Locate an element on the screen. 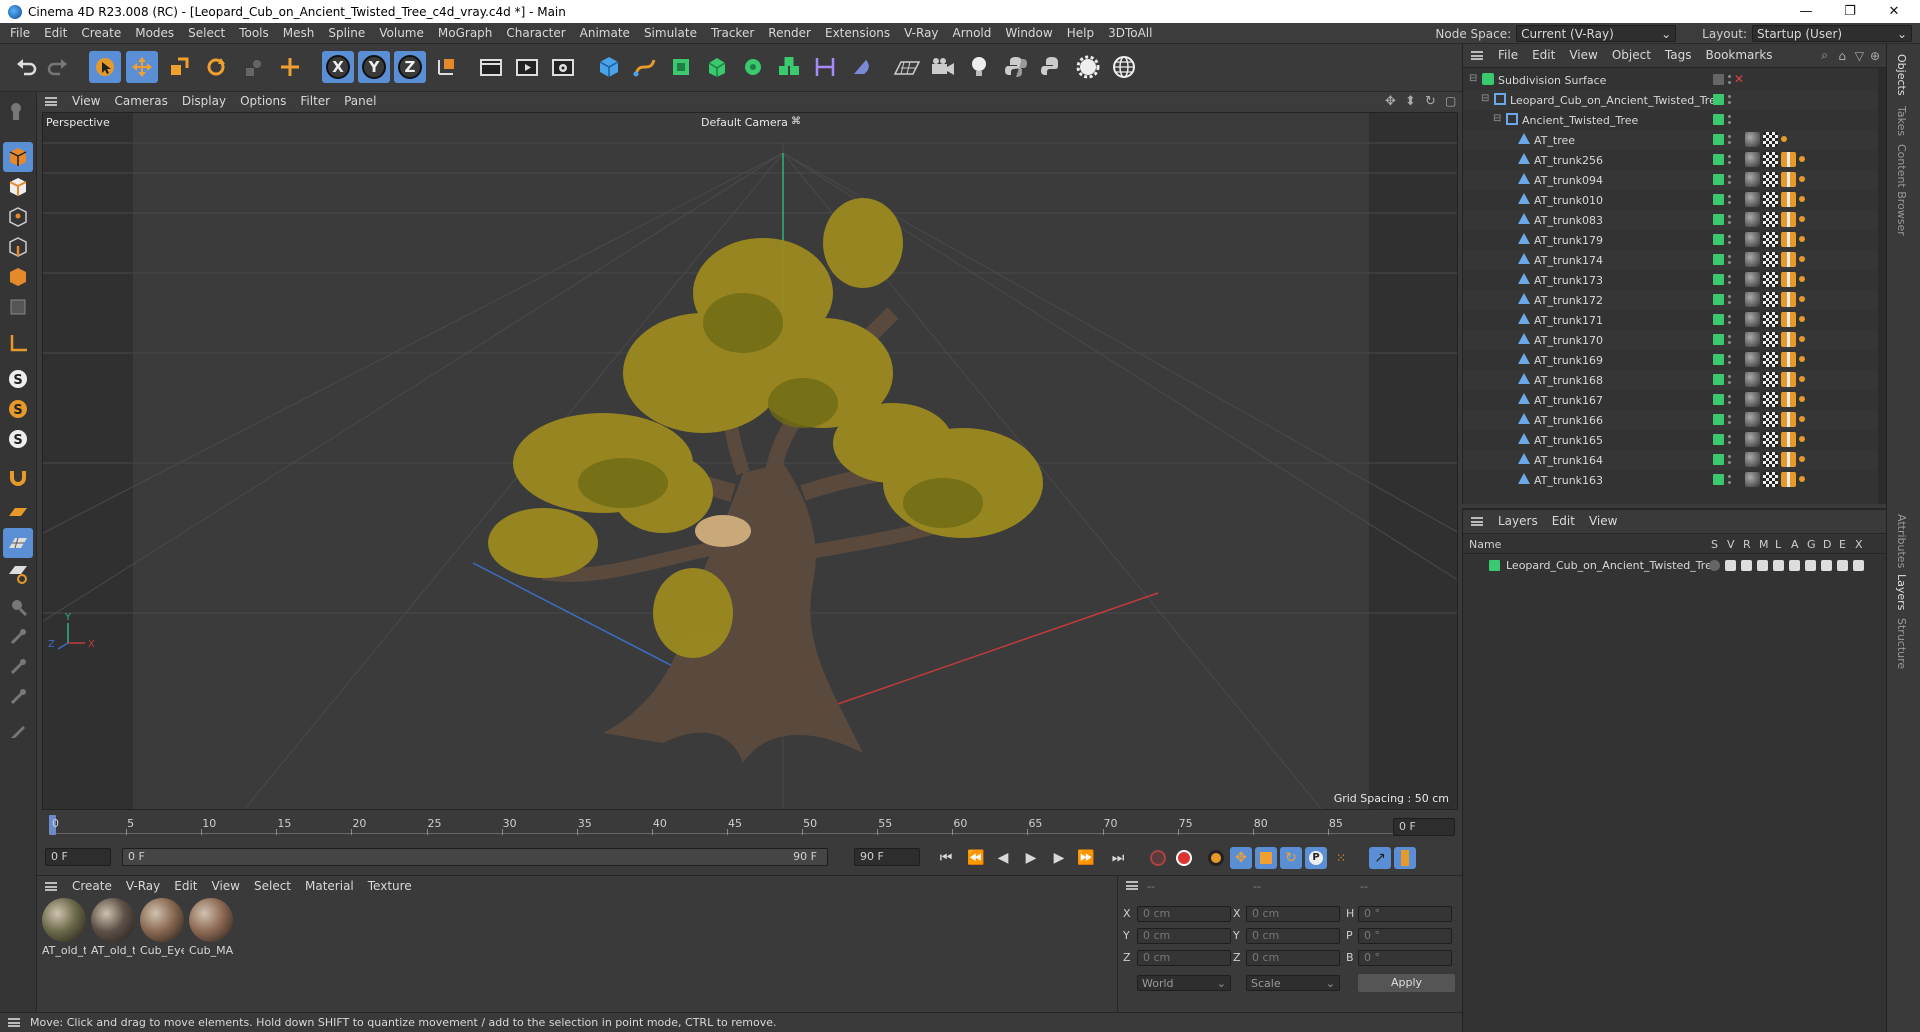 The image size is (1920, 1032). new-window-icon: ⊕ is located at coordinates (1875, 56).